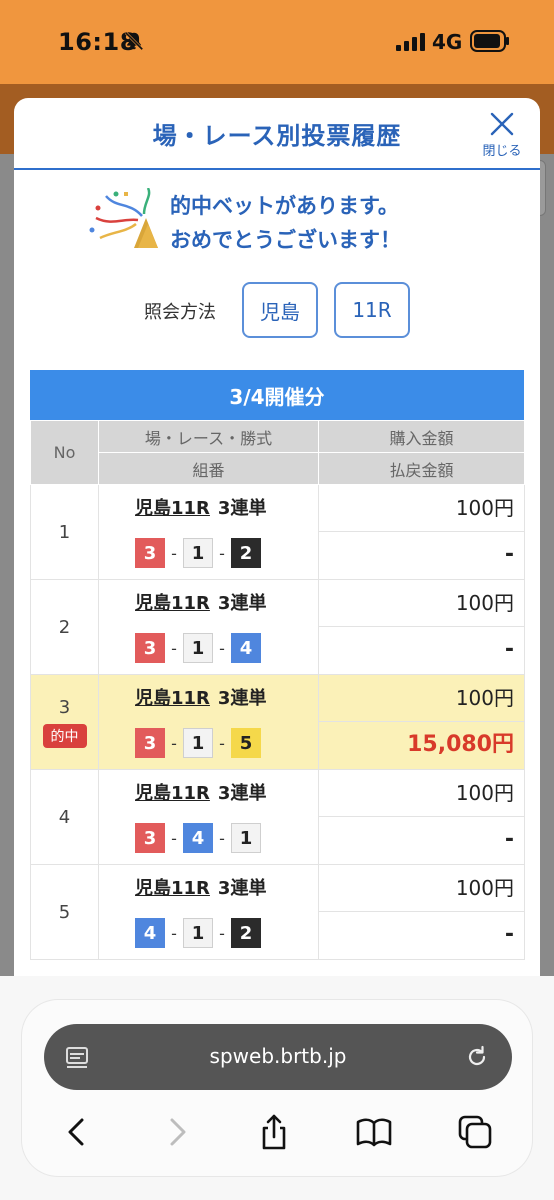  What do you see at coordinates (226, 743) in the screenshot?
I see `combination: 3- 1- 5` at bounding box center [226, 743].